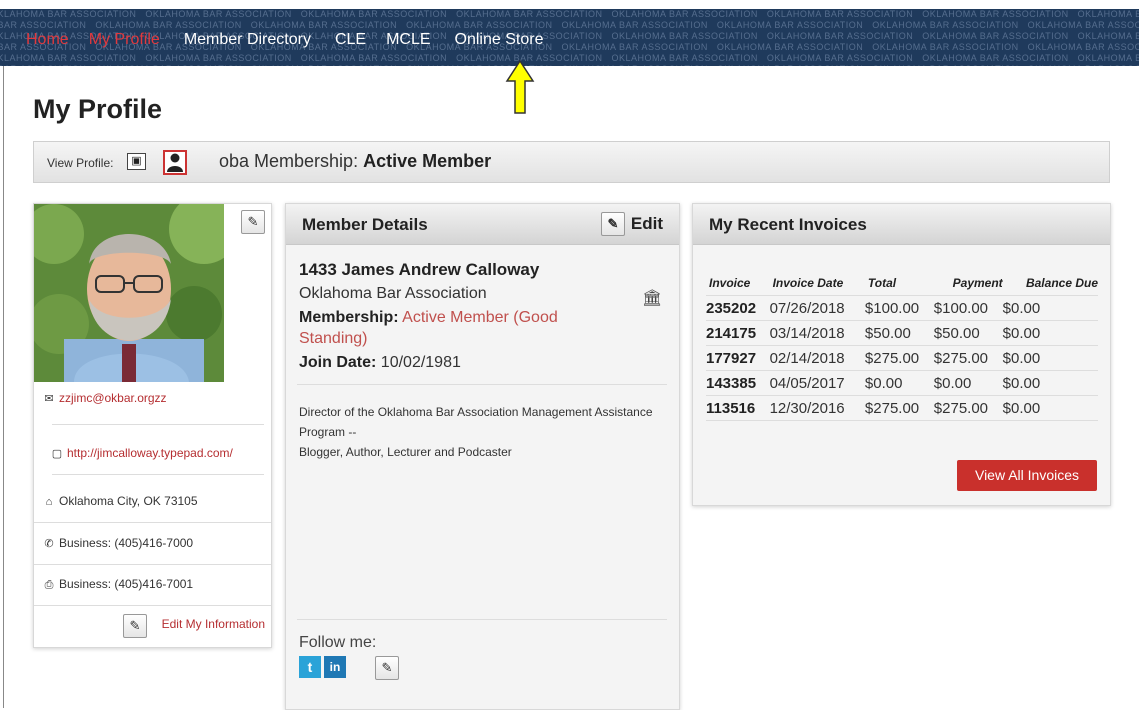  Describe the element at coordinates (902, 333) in the screenshot. I see `table-row: 214175 03/14/2018 $50.00 $50.00 $0.00` at that location.